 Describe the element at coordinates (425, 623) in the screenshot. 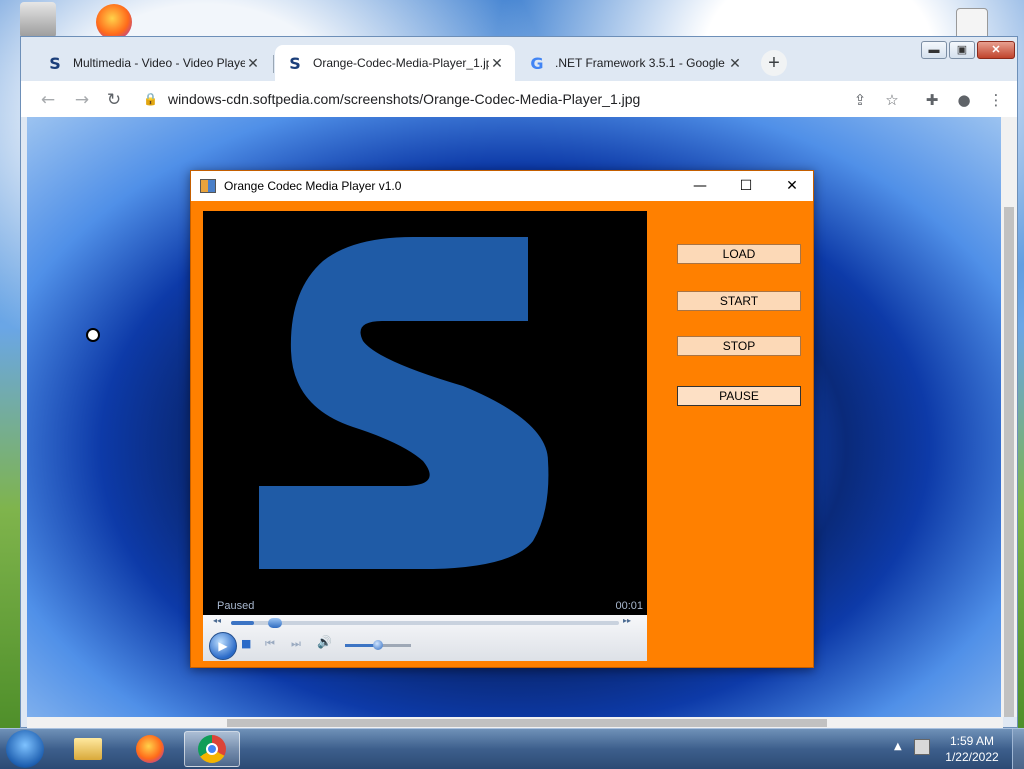

I see `seek-bar` at that location.